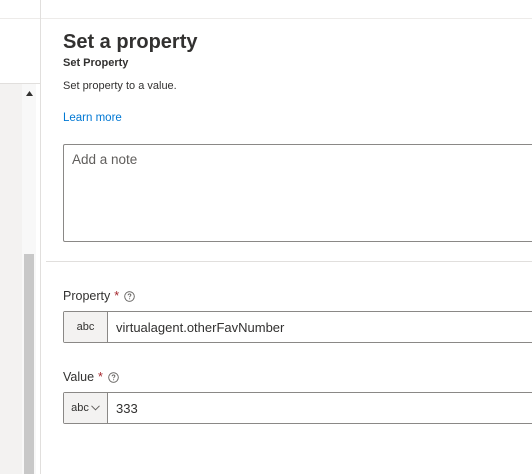 This screenshot has width=532, height=474. Describe the element at coordinates (20, 51) in the screenshot. I see `canvas-header` at that location.